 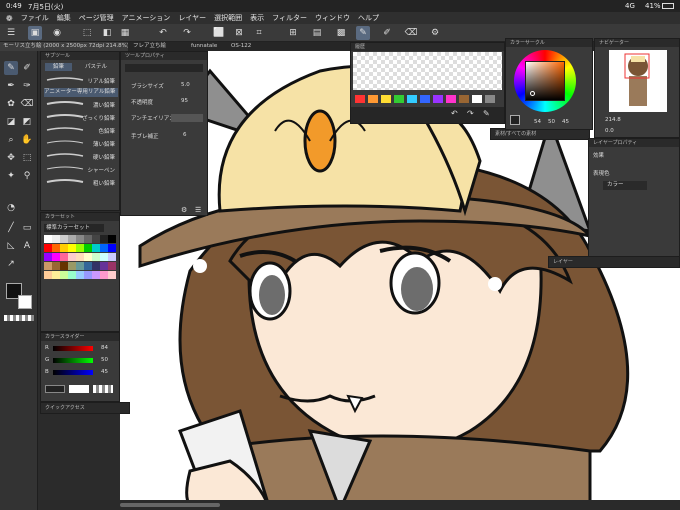 I want to click on menu-view: 表示, so click(x=257, y=18).